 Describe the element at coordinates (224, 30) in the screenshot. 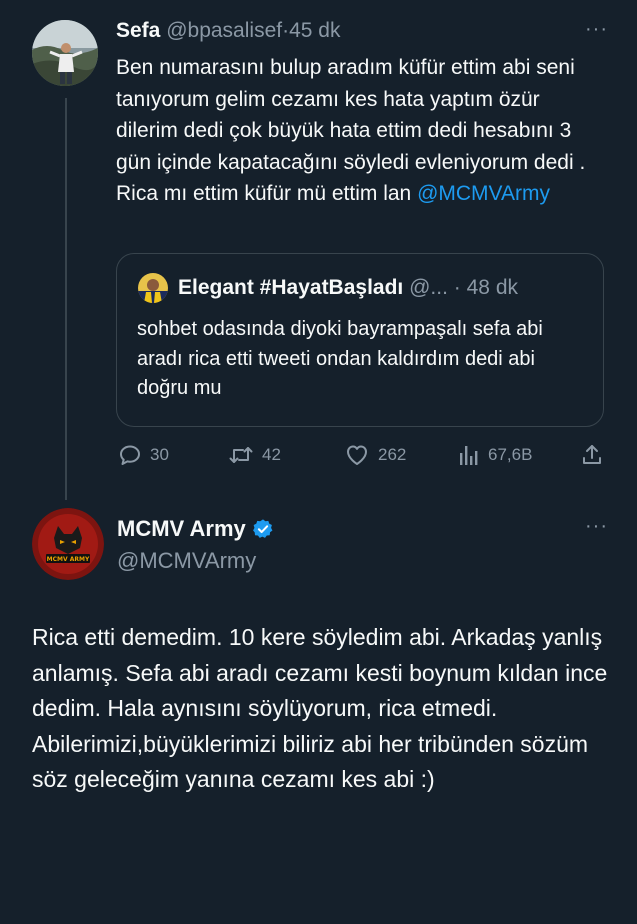

I see `user-handle: @bpasalisef` at that location.